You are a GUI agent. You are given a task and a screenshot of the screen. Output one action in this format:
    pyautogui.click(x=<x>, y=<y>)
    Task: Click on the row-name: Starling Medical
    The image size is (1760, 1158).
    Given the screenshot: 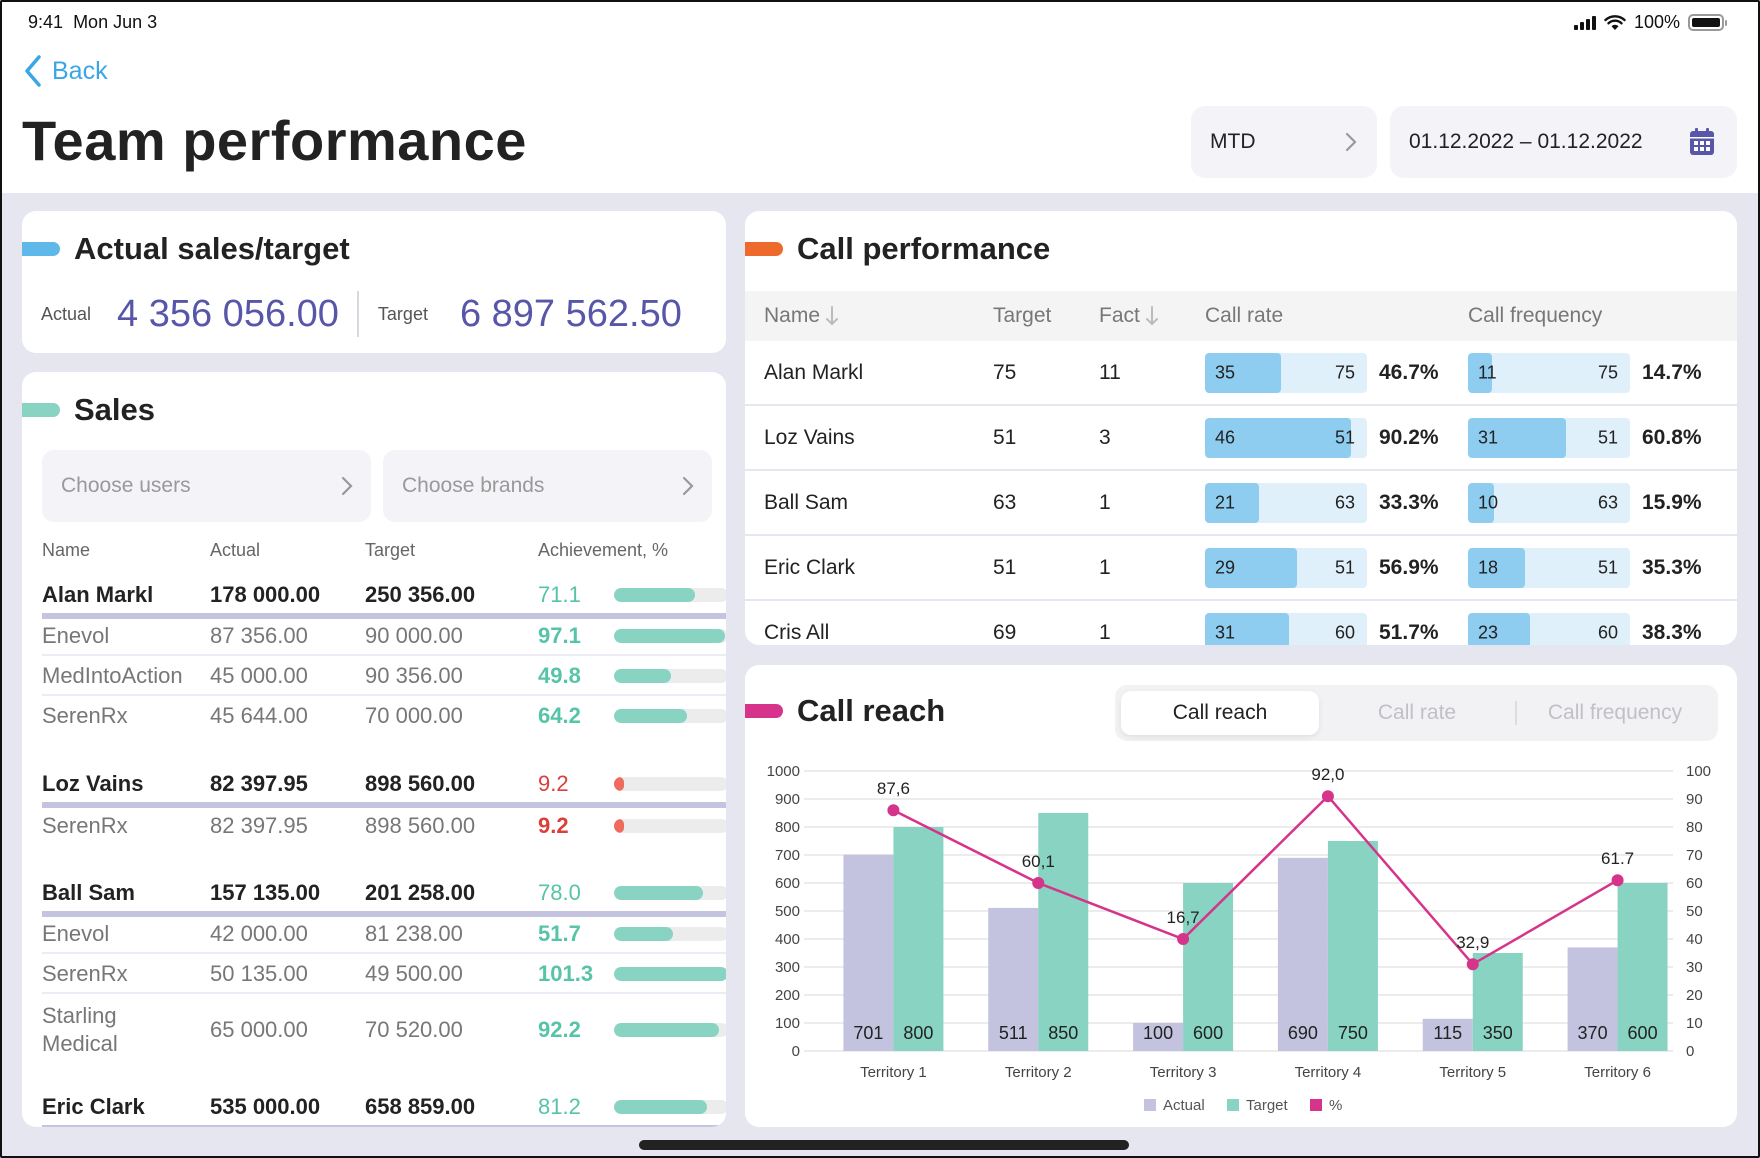 What is the action you would take?
    pyautogui.click(x=80, y=1029)
    